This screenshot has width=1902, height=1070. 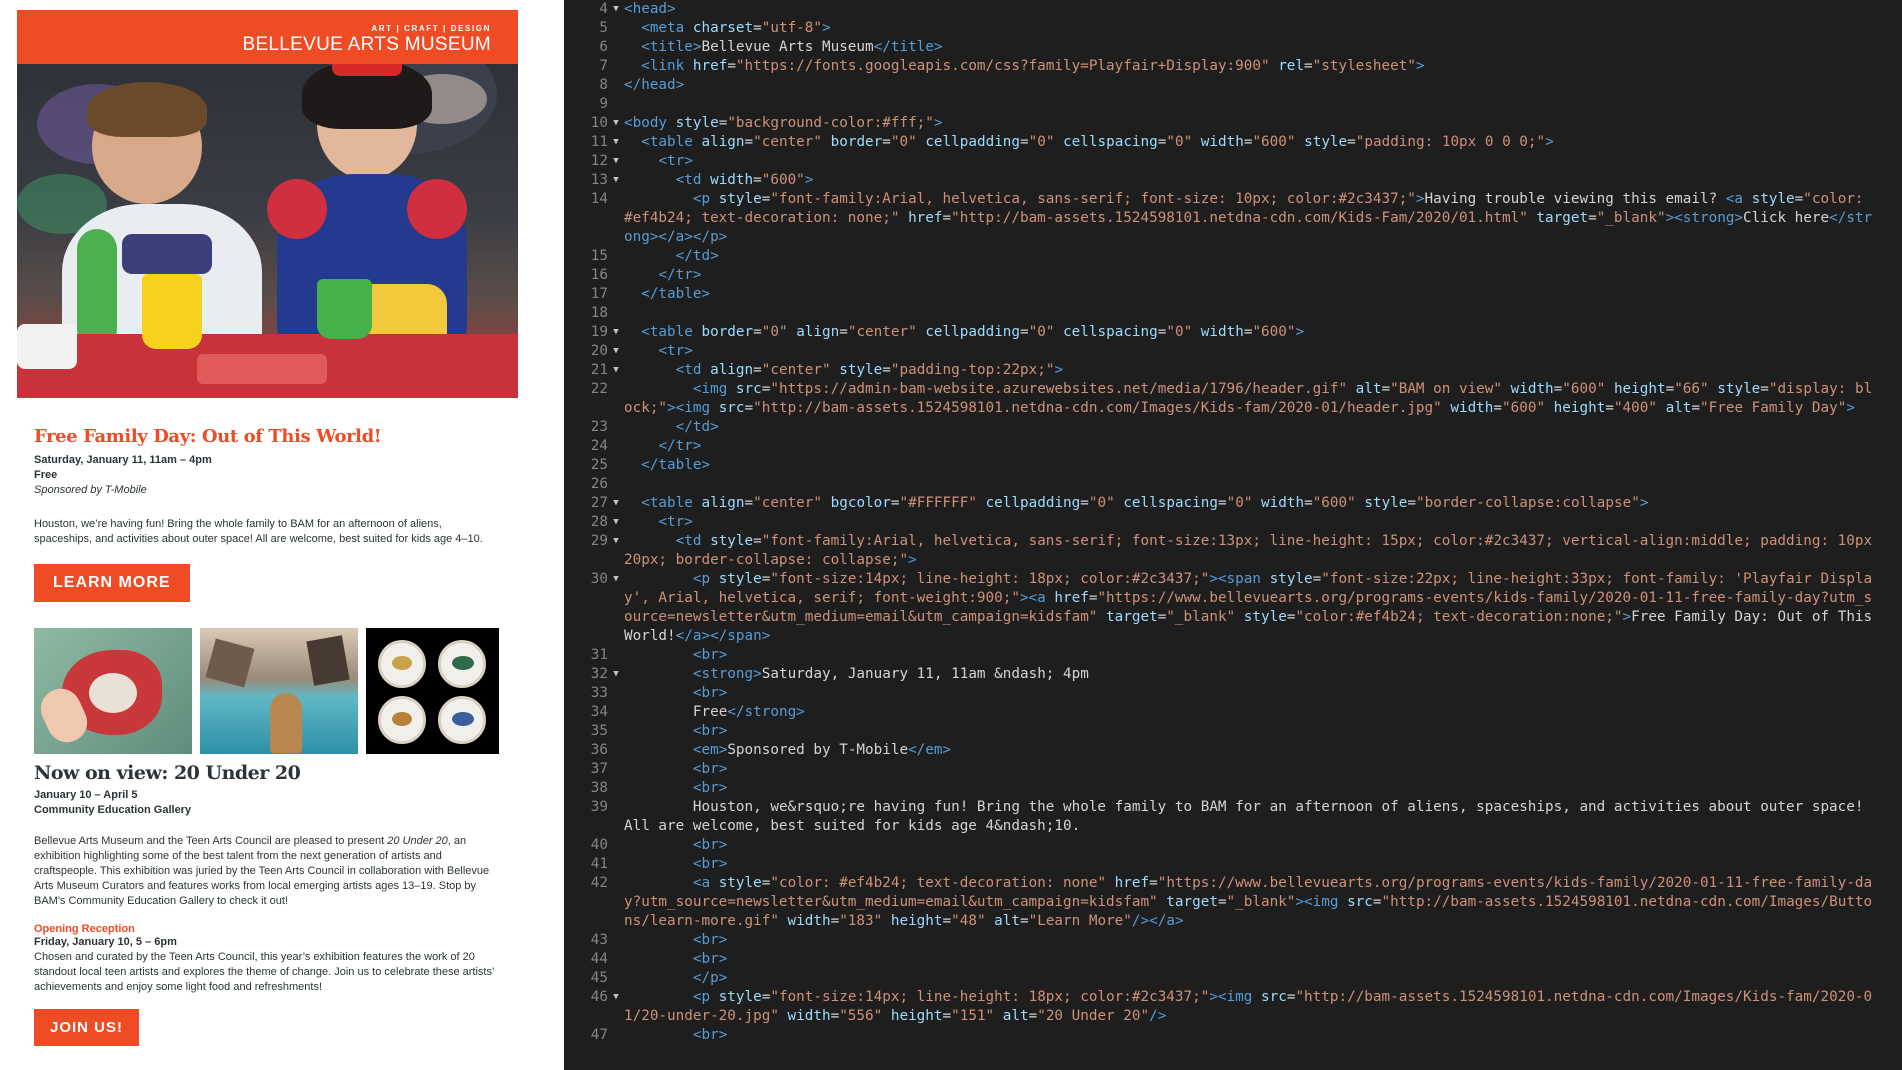 I want to click on code-line: 15 </td>, so click(x=1233, y=256).